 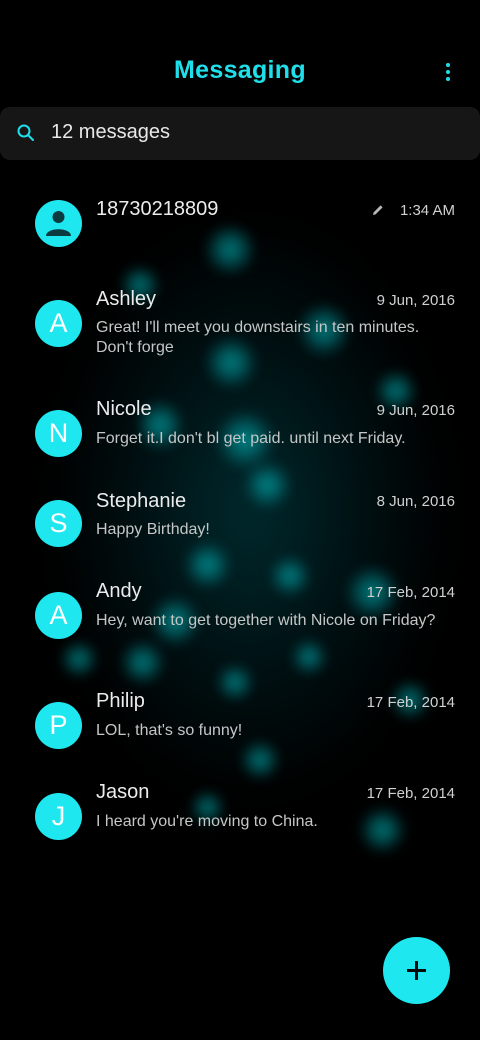 What do you see at coordinates (240, 70) in the screenshot?
I see `page-title: Messaging` at bounding box center [240, 70].